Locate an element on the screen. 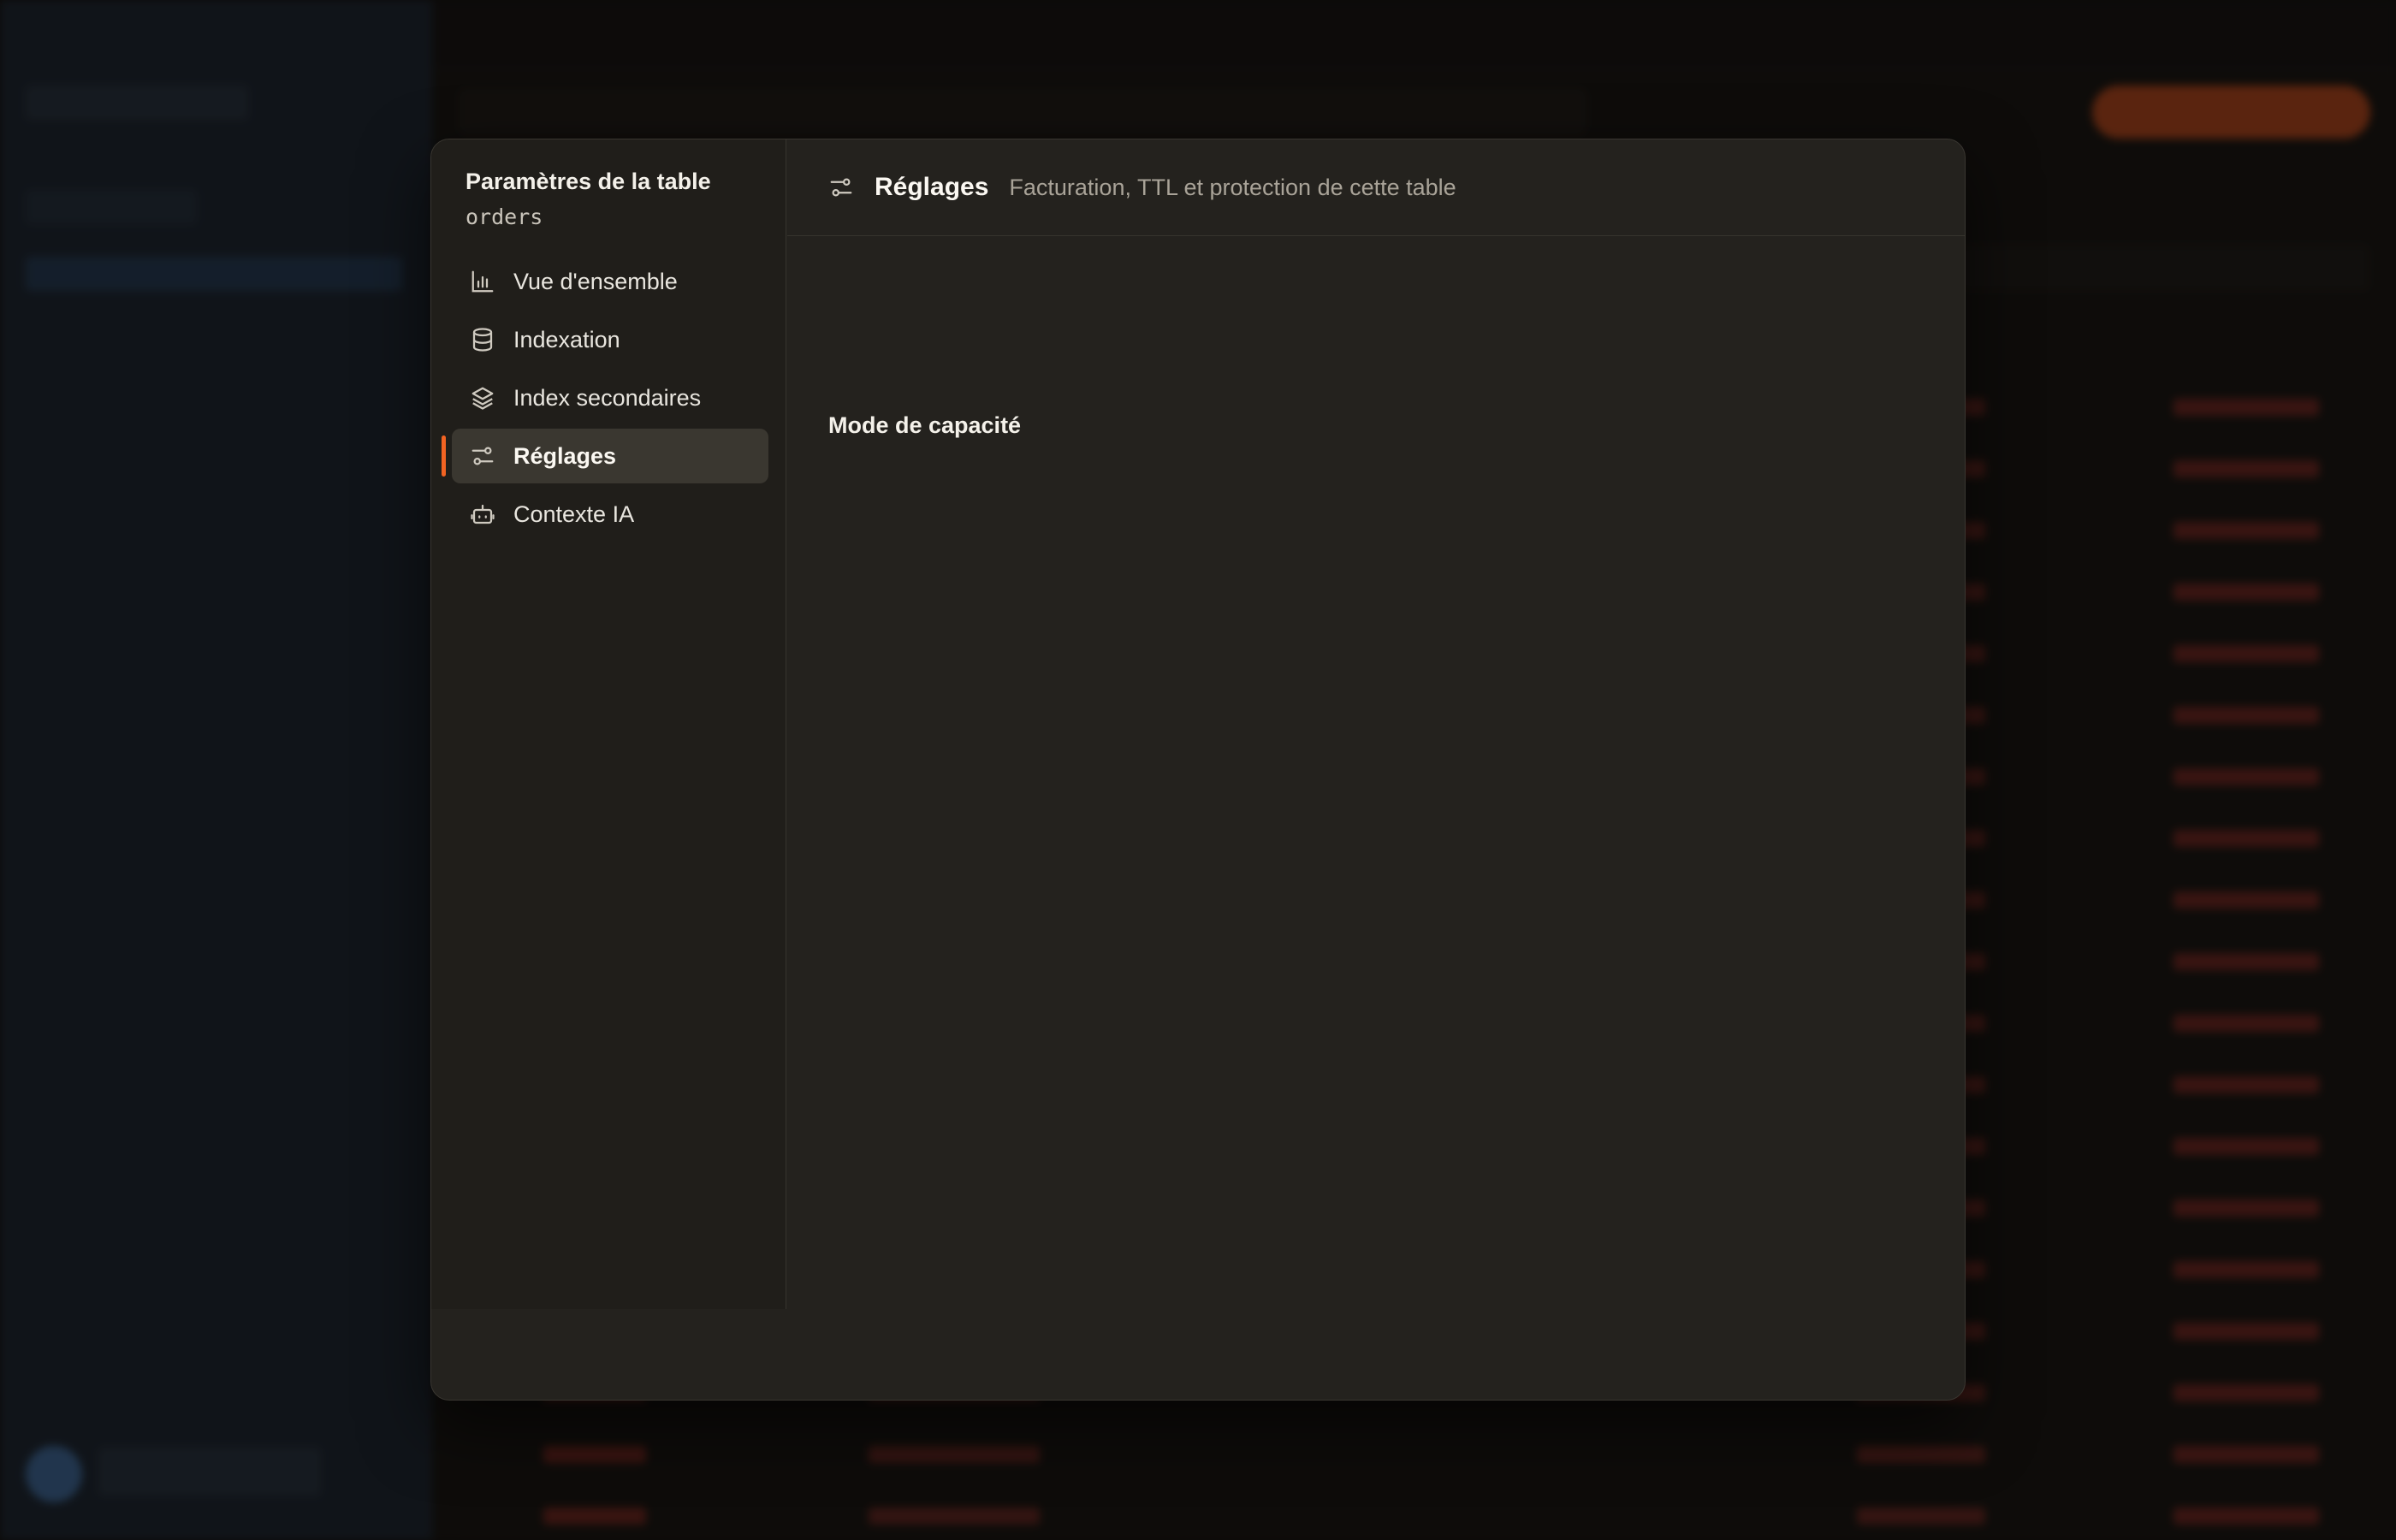  database-icon is located at coordinates (482, 339).